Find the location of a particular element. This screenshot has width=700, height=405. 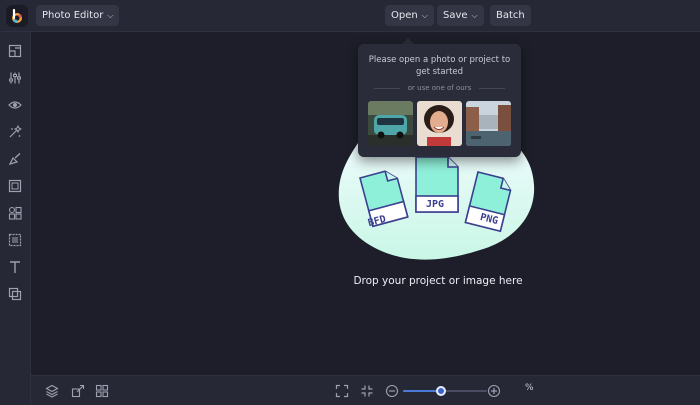

sample-photo-van is located at coordinates (390, 123).